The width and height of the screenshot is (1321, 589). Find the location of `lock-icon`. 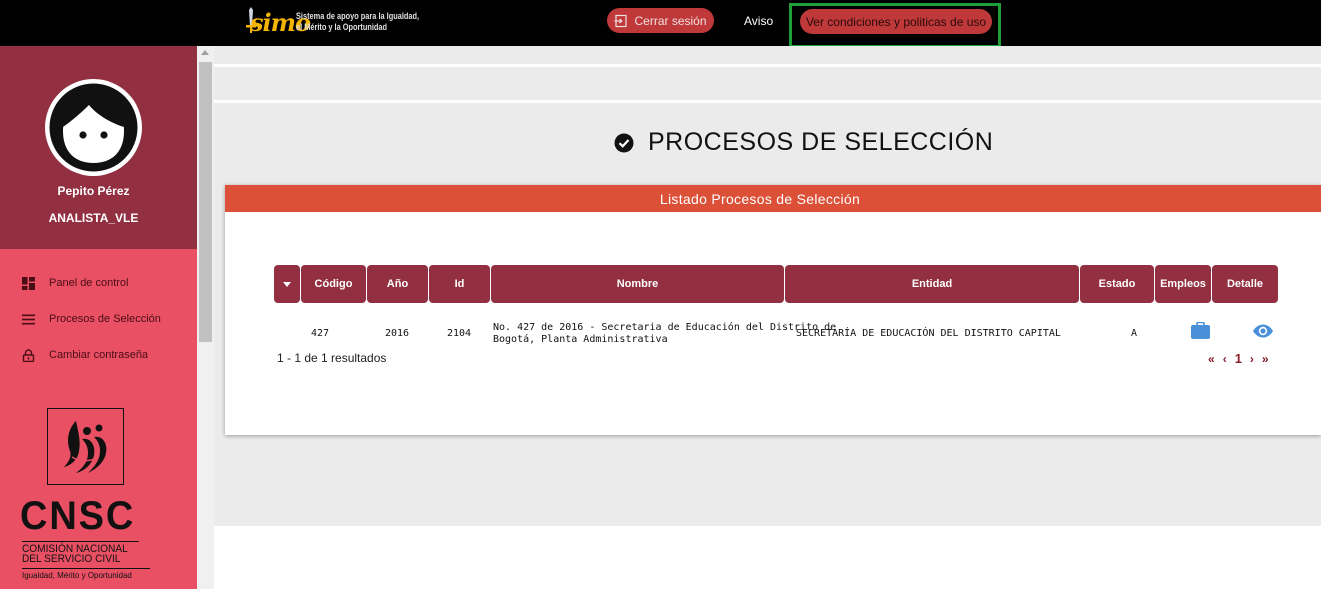

lock-icon is located at coordinates (28, 355).